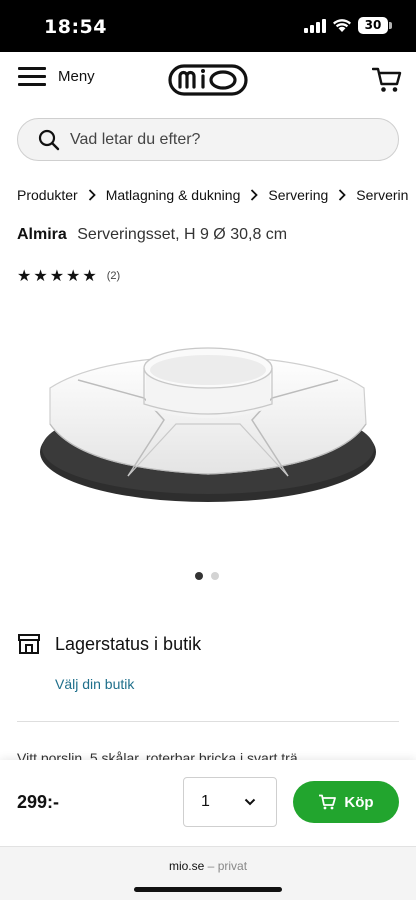 This screenshot has width=416, height=900. I want to click on signal-icon, so click(315, 26).